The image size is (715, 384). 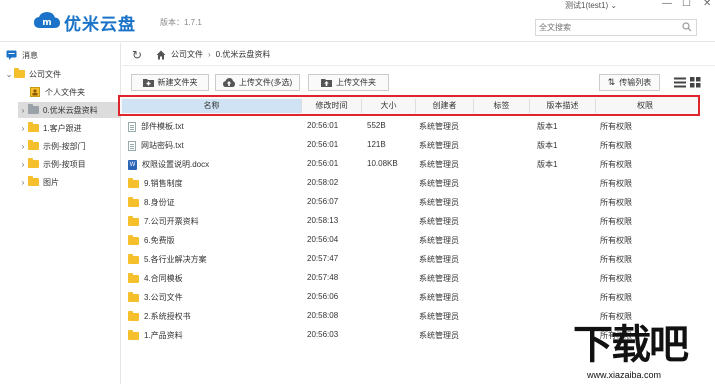 I want to click on search-icon, so click(x=687, y=27).